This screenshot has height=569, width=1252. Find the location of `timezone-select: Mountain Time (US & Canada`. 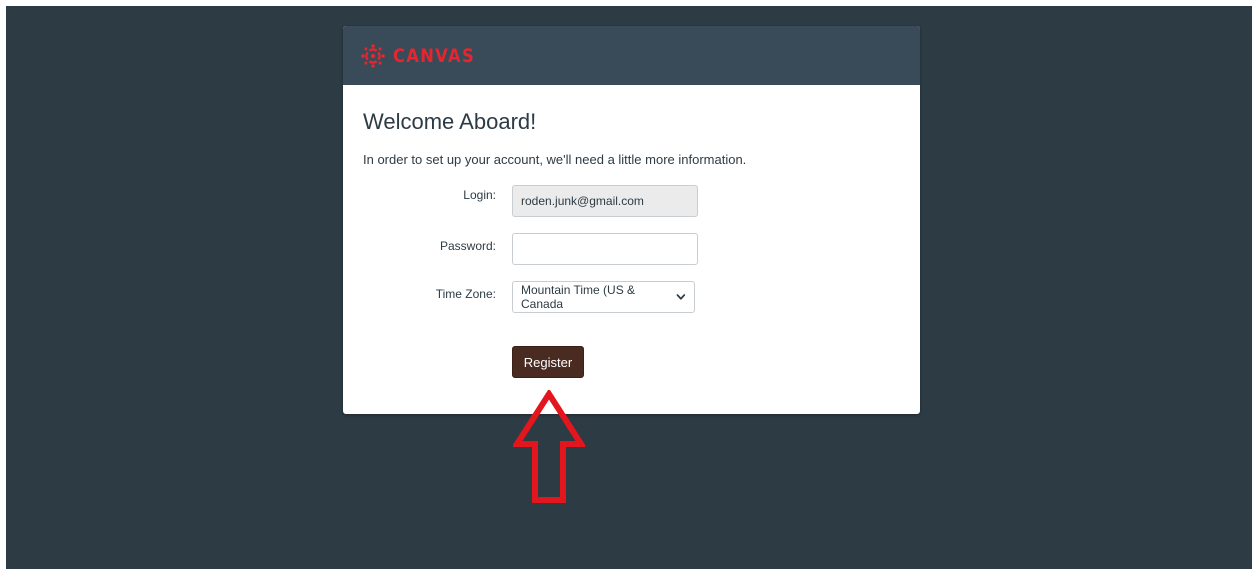

timezone-select: Mountain Time (US & Canada is located at coordinates (603, 297).